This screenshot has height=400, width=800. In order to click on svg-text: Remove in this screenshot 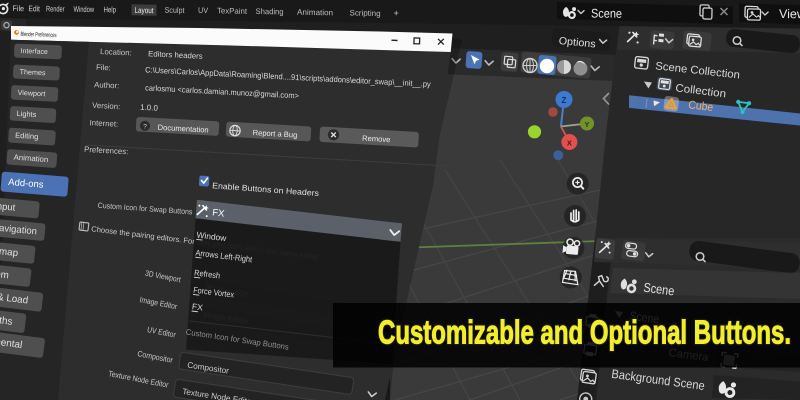, I will do `click(376, 139)`.